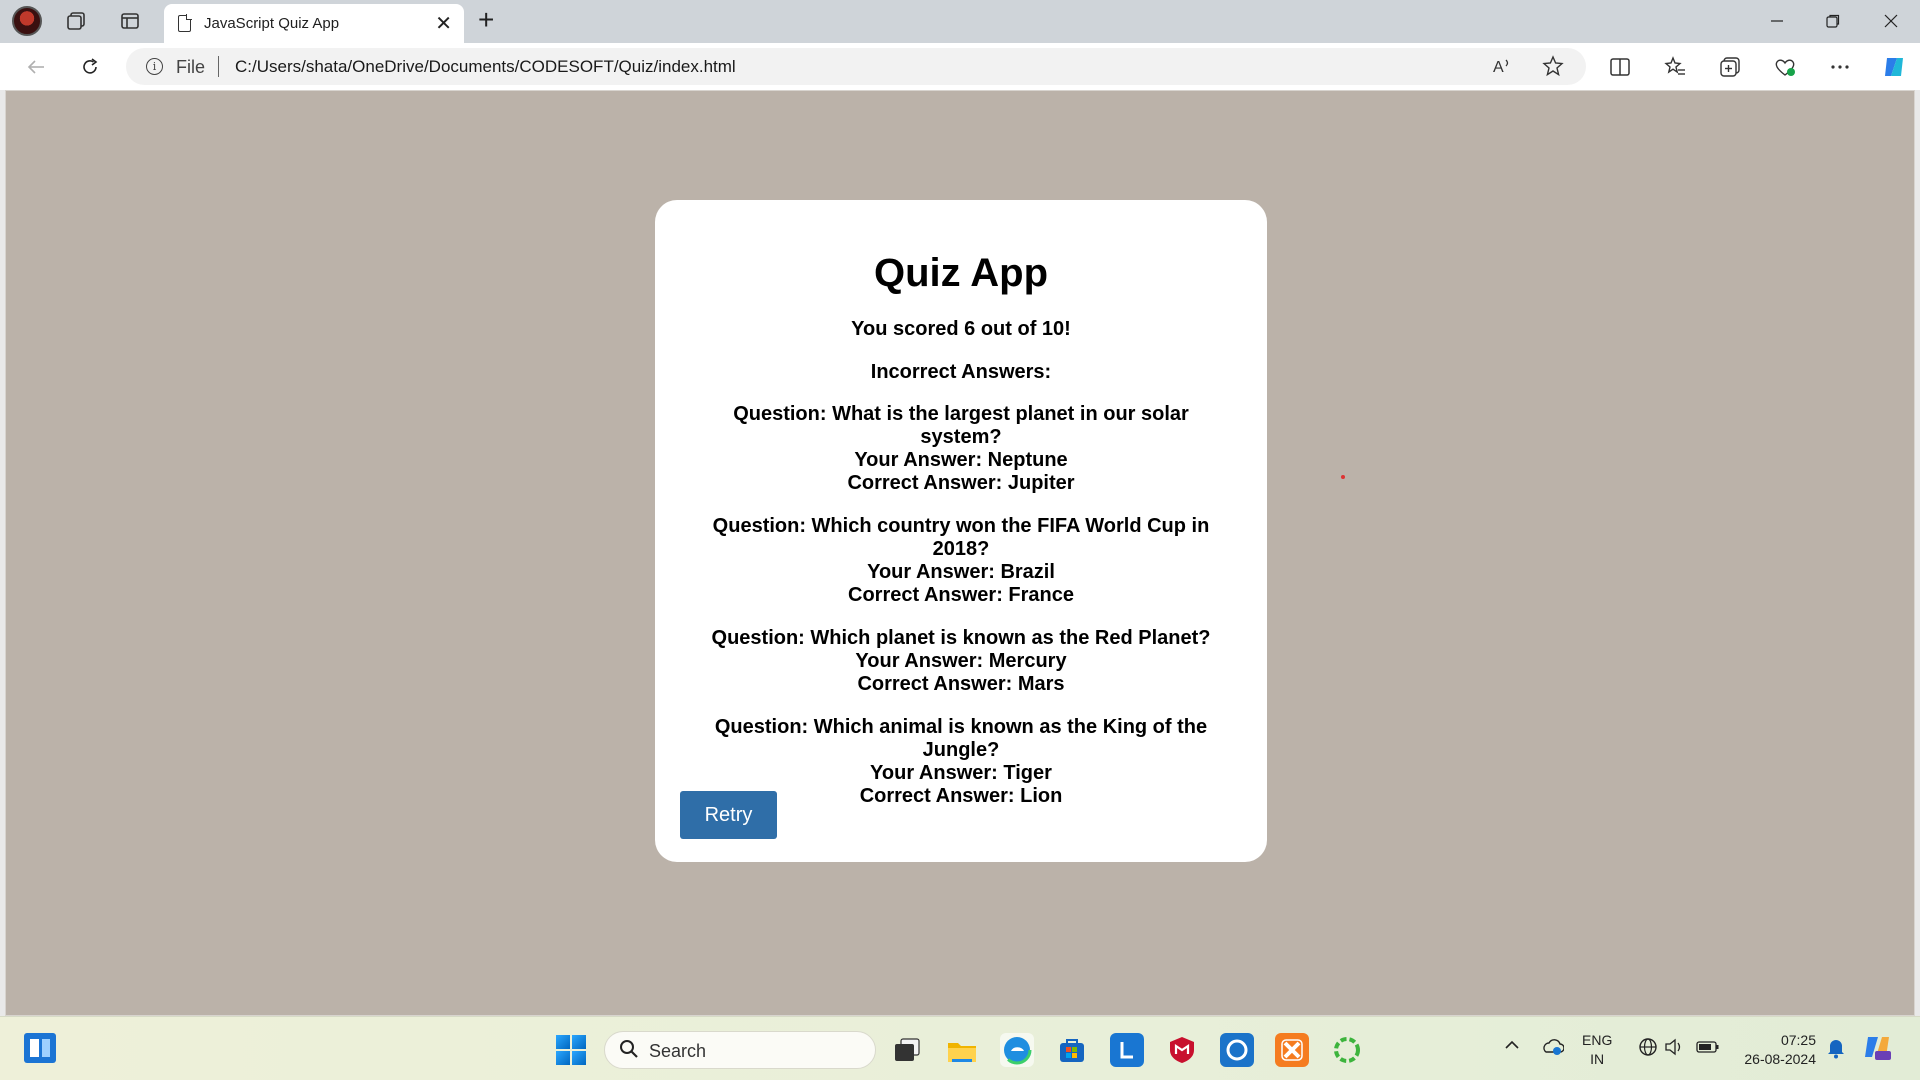  Describe the element at coordinates (571, 1050) in the screenshot. I see `start-icon` at that location.